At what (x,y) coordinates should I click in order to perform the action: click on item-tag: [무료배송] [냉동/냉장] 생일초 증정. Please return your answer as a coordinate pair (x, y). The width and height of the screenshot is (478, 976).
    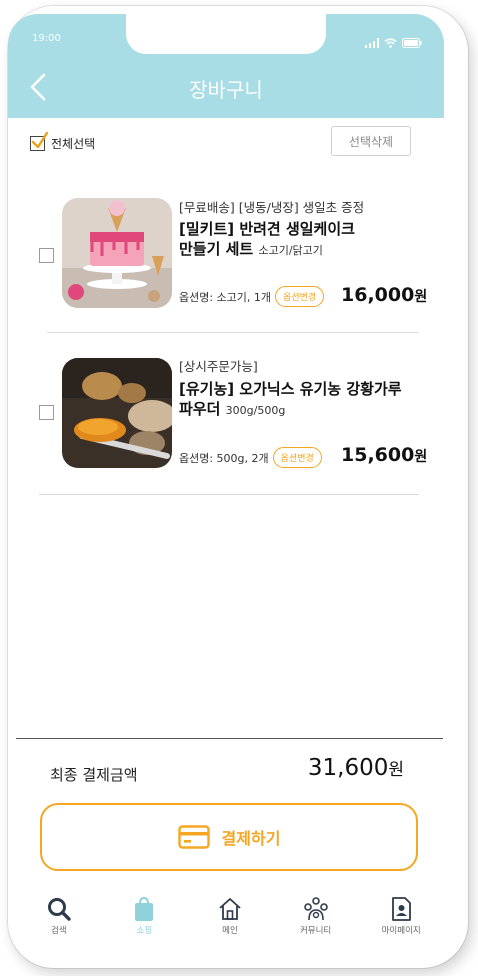
    Looking at the image, I should click on (272, 207).